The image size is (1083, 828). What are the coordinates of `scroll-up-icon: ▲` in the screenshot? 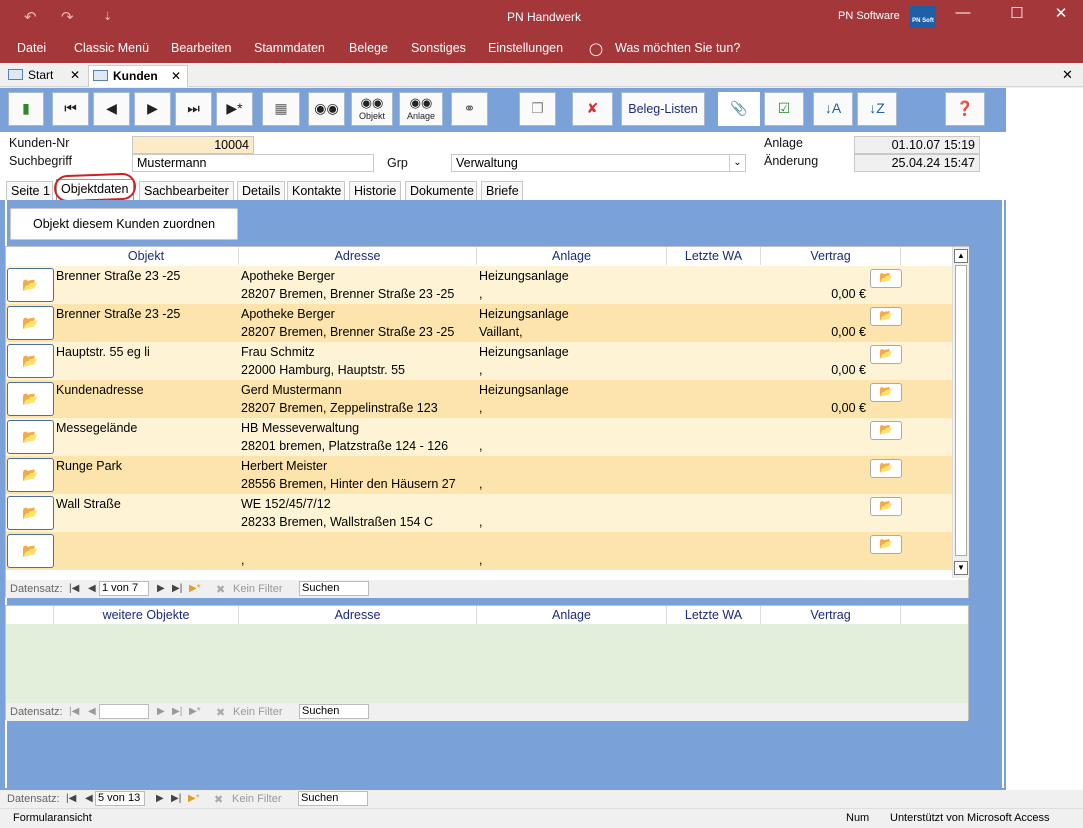 It's located at (961, 256).